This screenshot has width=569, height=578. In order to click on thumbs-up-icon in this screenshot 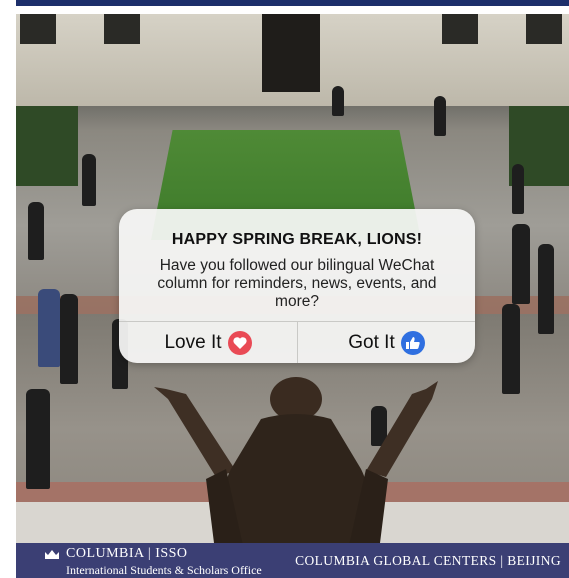, I will do `click(412, 342)`.